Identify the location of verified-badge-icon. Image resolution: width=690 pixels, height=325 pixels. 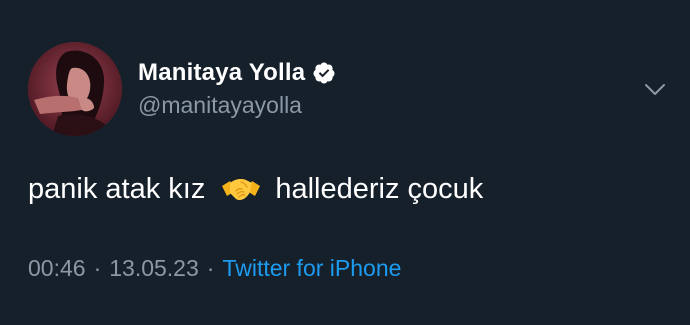
(324, 73).